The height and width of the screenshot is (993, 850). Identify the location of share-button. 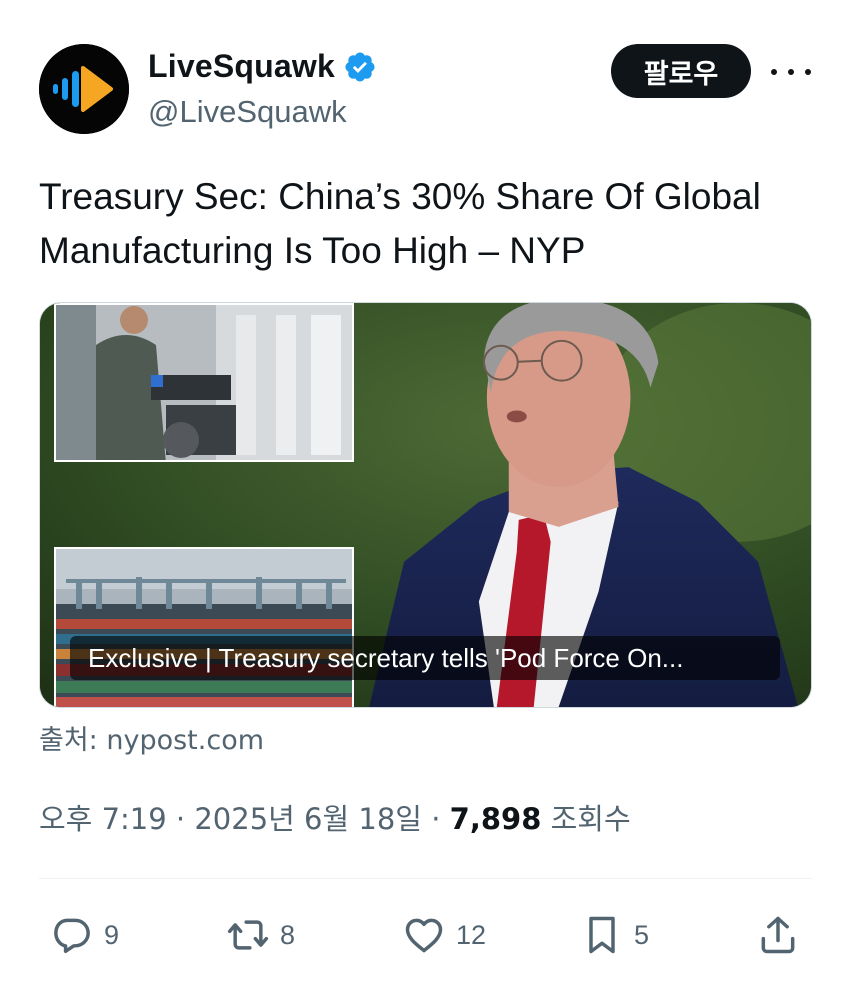
(778, 935).